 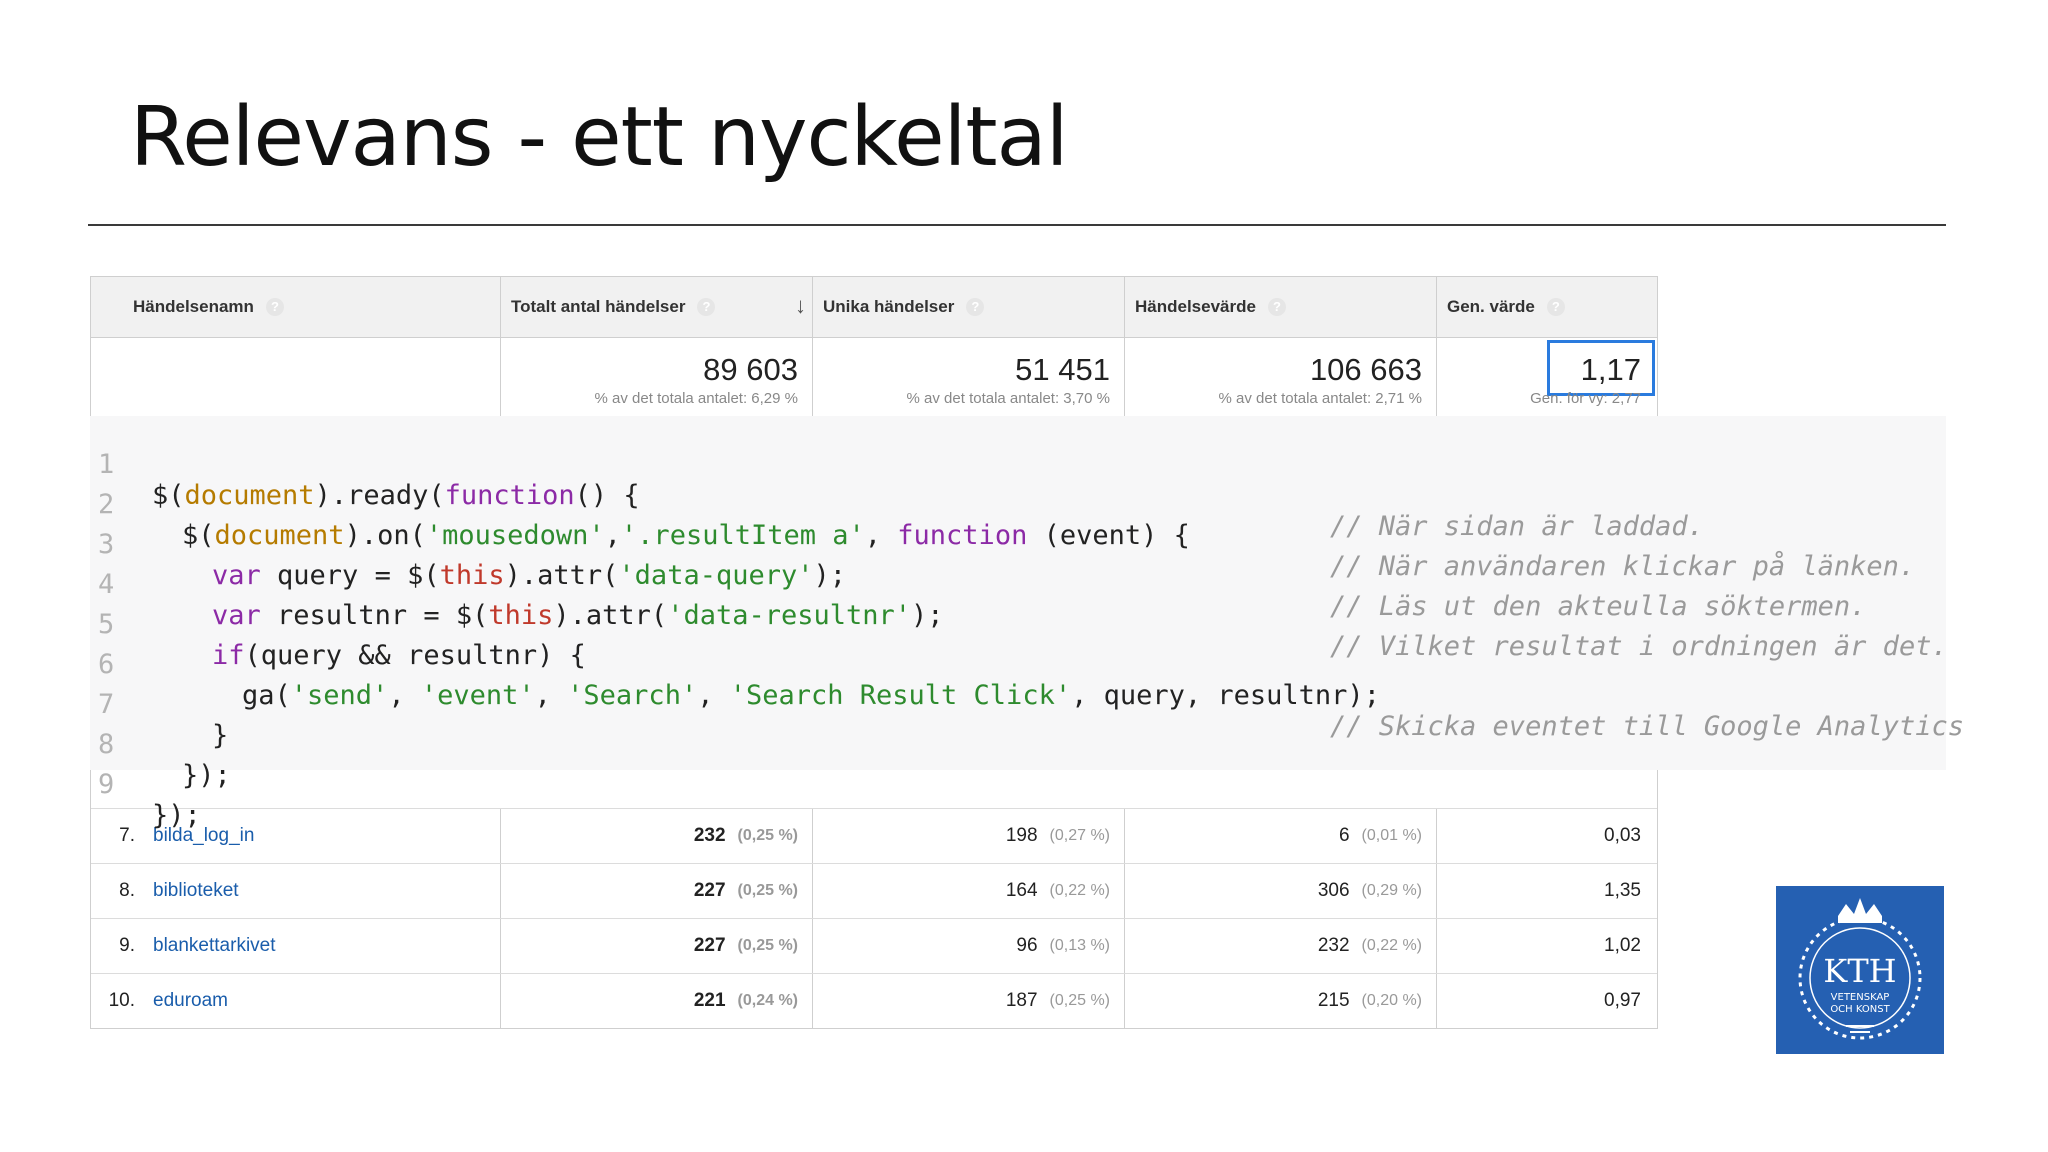 What do you see at coordinates (1598, 606) in the screenshot?
I see `code-comment: // Läs ut den akteulla söktermen.` at bounding box center [1598, 606].